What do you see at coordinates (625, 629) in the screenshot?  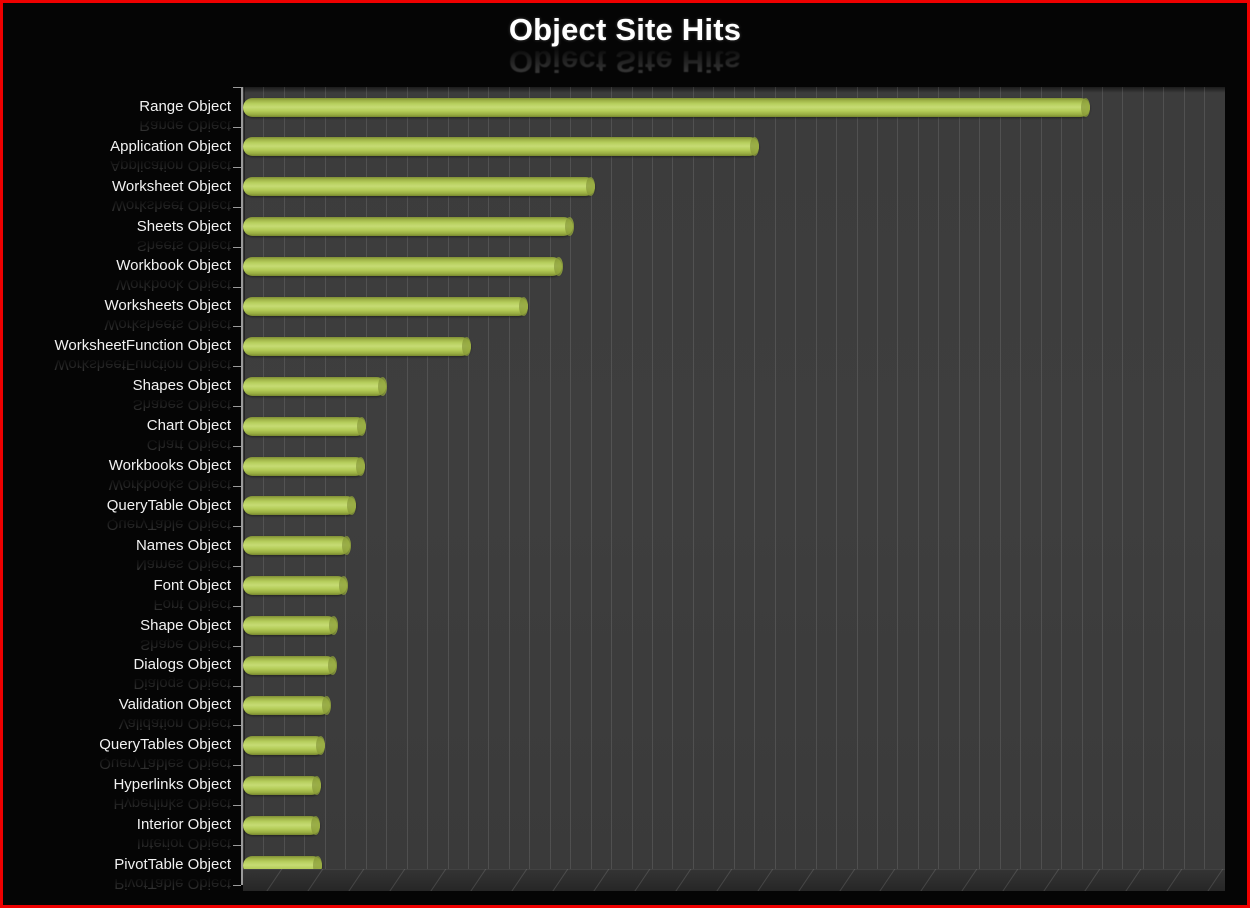 I see `category-row: Shape Object Shape Object` at bounding box center [625, 629].